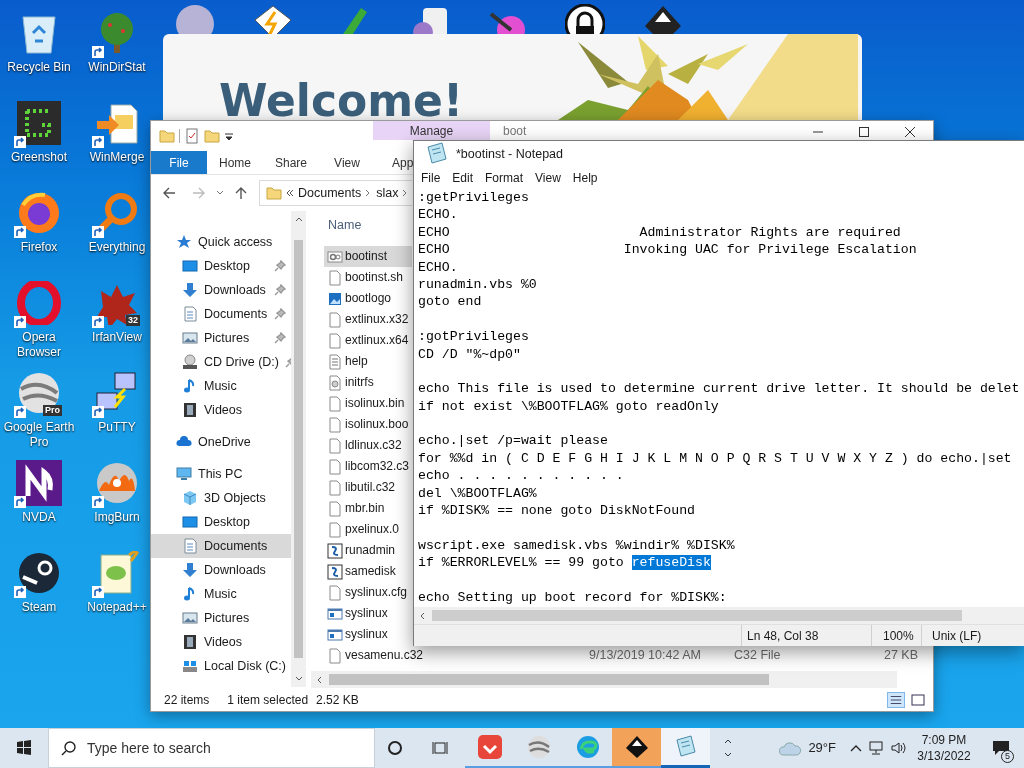  What do you see at coordinates (39, 247) in the screenshot?
I see `desktop-icon-label: Firefox` at bounding box center [39, 247].